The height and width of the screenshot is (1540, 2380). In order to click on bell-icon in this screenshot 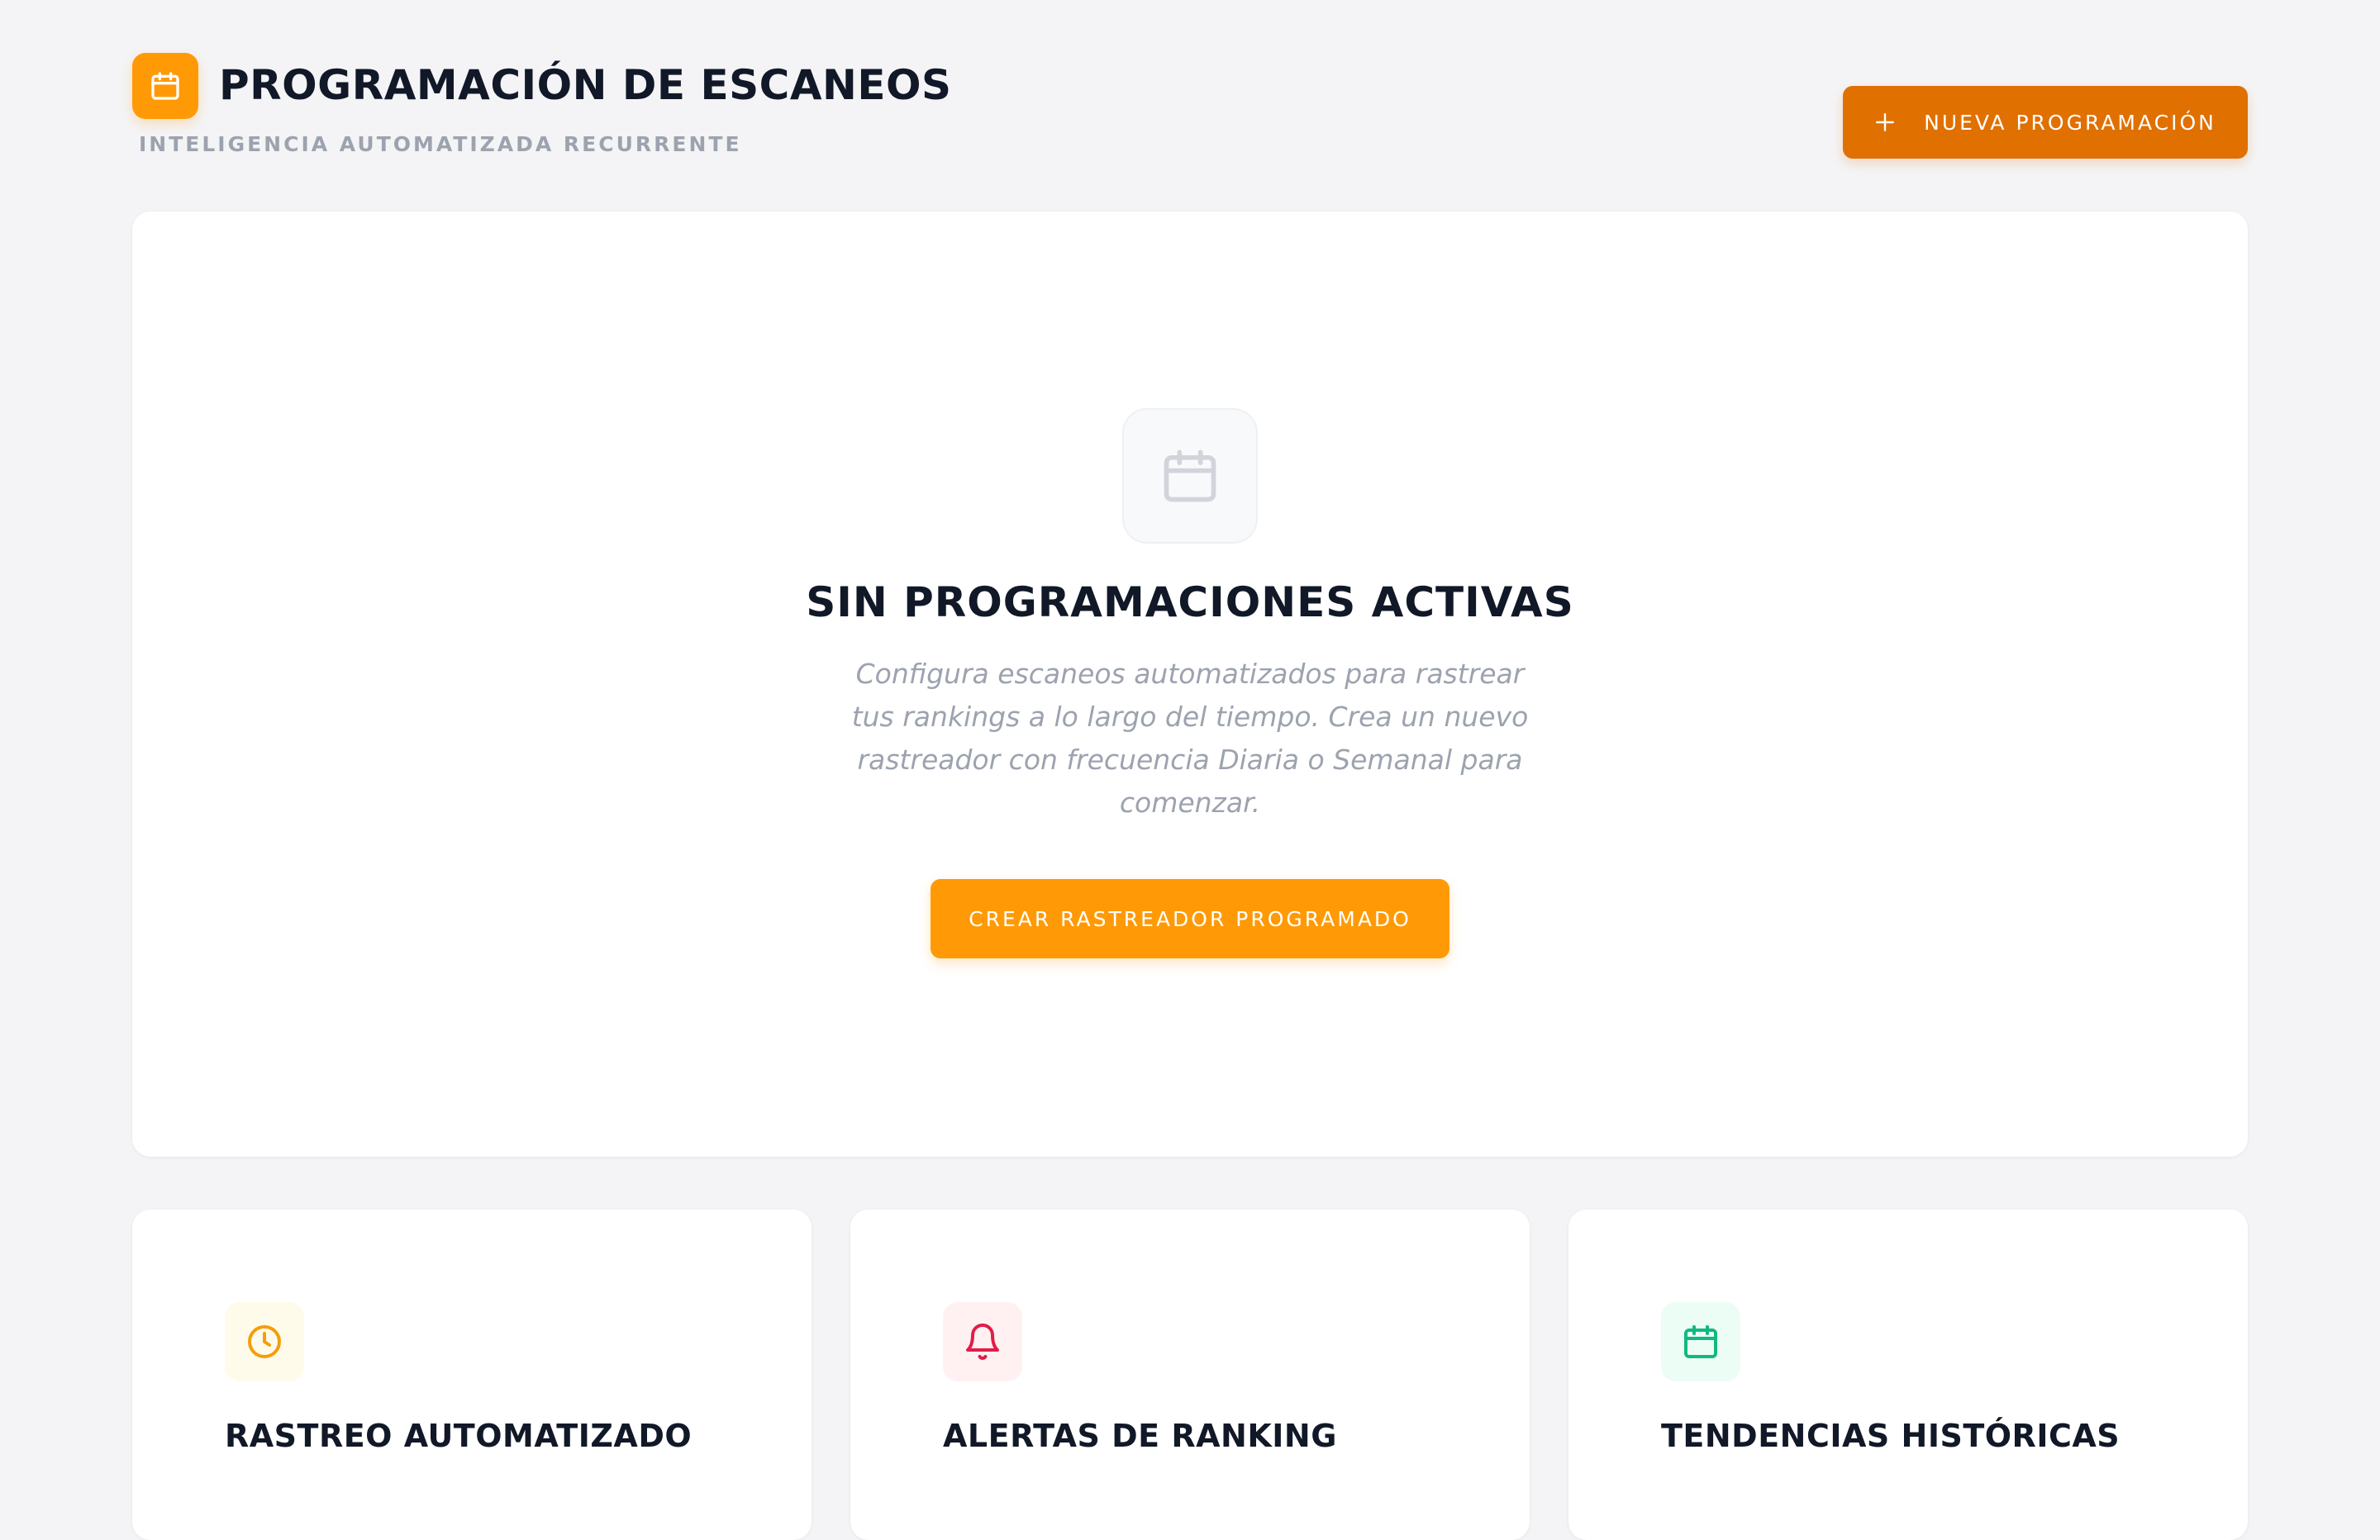, I will do `click(982, 1341)`.